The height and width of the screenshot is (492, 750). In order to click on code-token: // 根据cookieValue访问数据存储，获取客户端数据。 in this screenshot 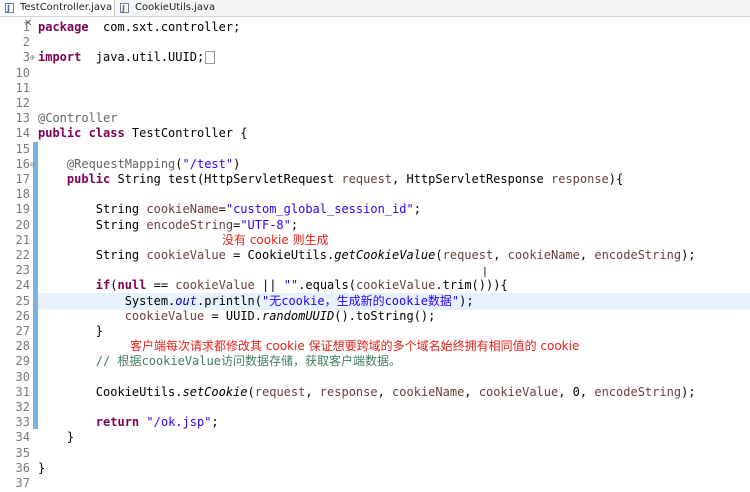, I will do `click(248, 361)`.